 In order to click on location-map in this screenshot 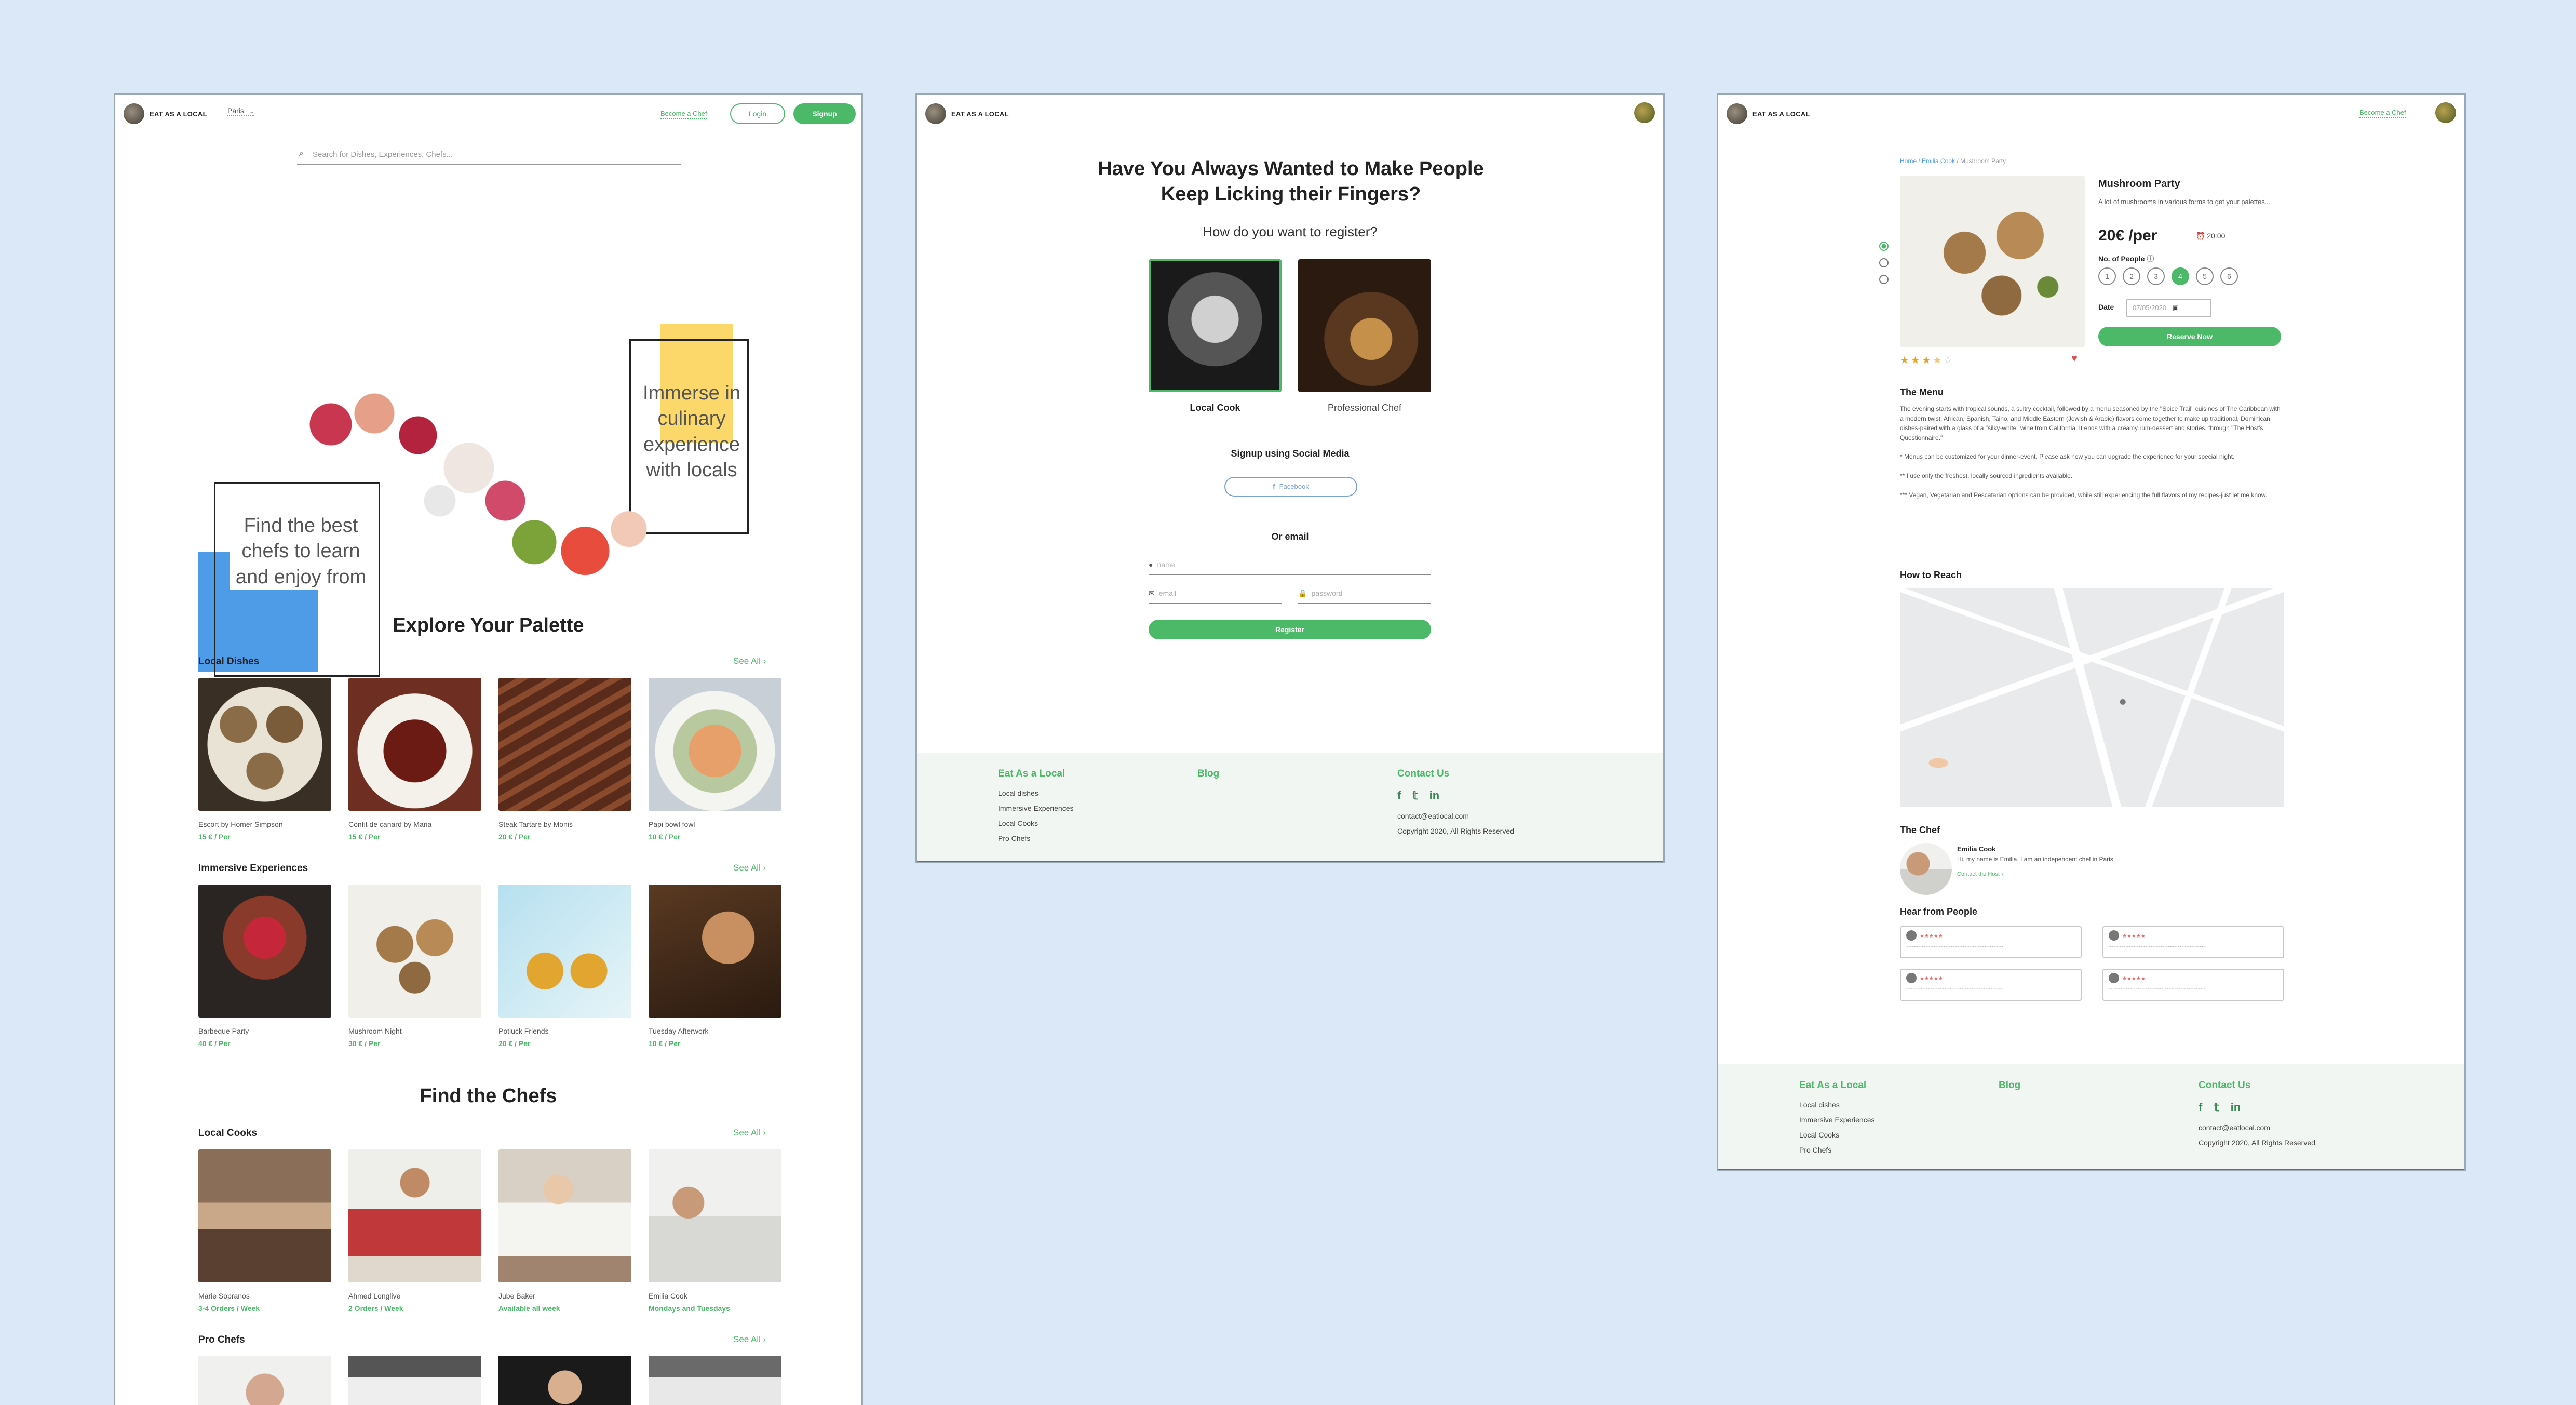, I will do `click(2092, 697)`.